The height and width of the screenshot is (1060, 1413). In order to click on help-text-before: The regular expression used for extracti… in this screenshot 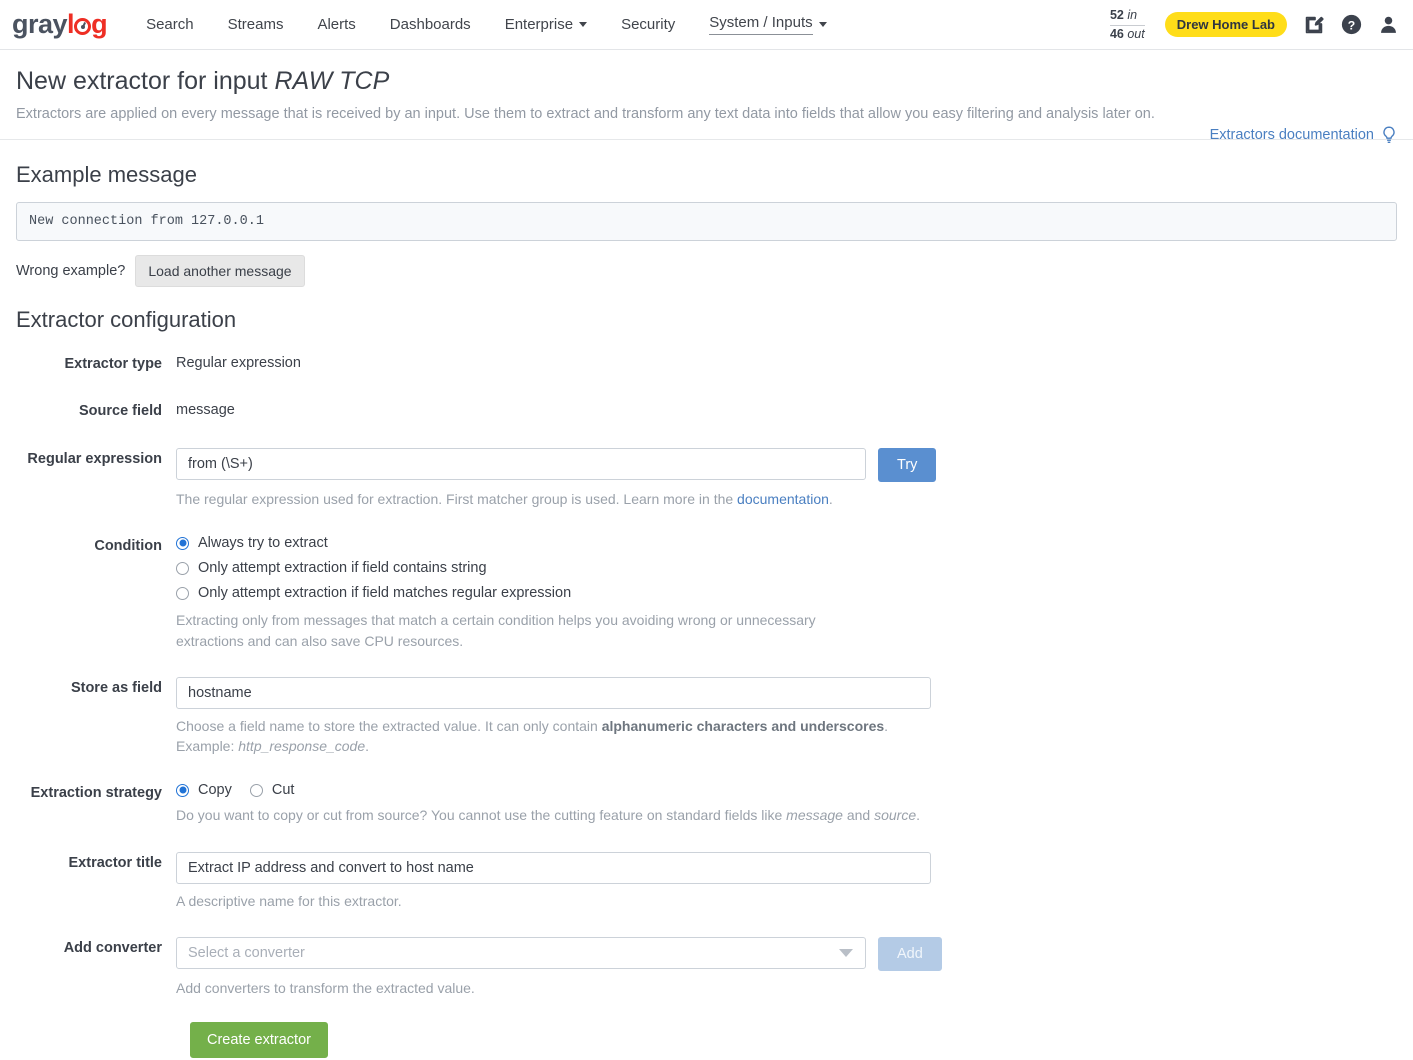, I will do `click(457, 498)`.